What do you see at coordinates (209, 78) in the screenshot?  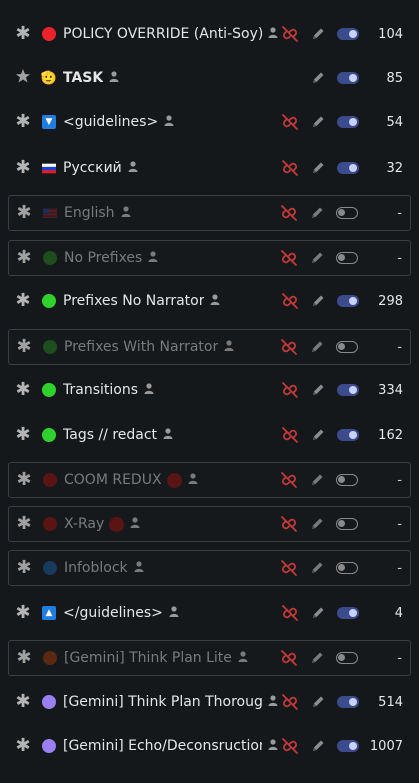 I see `list-item: 🫡 TASK 85` at bounding box center [209, 78].